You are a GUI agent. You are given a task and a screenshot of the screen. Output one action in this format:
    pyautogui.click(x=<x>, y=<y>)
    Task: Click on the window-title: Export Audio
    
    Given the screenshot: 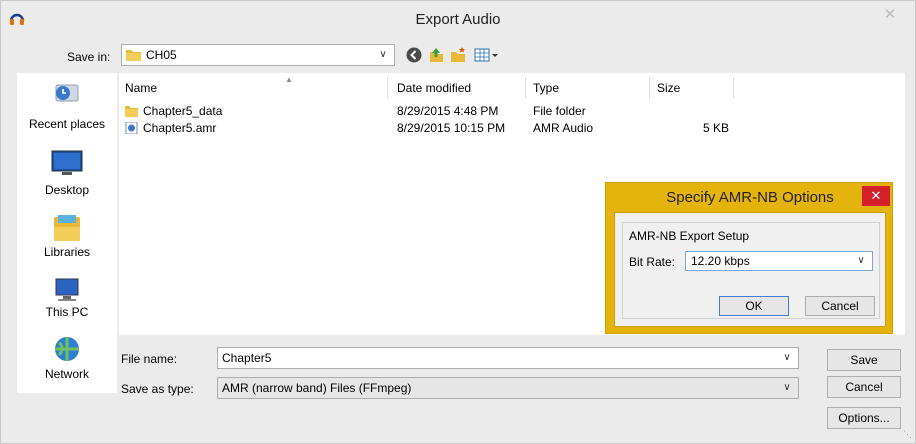 What is the action you would take?
    pyautogui.click(x=458, y=19)
    